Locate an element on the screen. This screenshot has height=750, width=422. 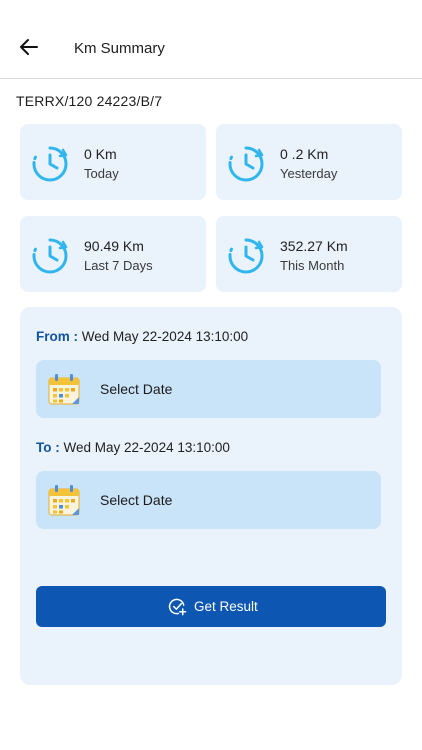
select-to-date-button: Select Date is located at coordinates (208, 500).